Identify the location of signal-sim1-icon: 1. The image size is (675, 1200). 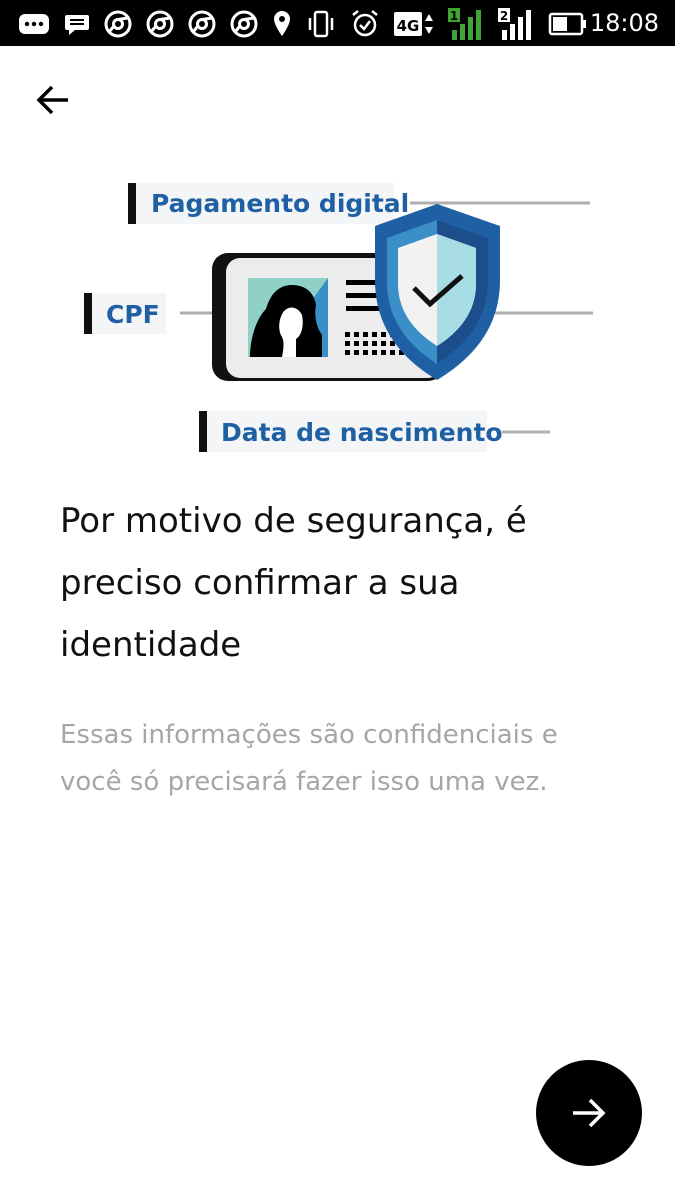
(464, 24).